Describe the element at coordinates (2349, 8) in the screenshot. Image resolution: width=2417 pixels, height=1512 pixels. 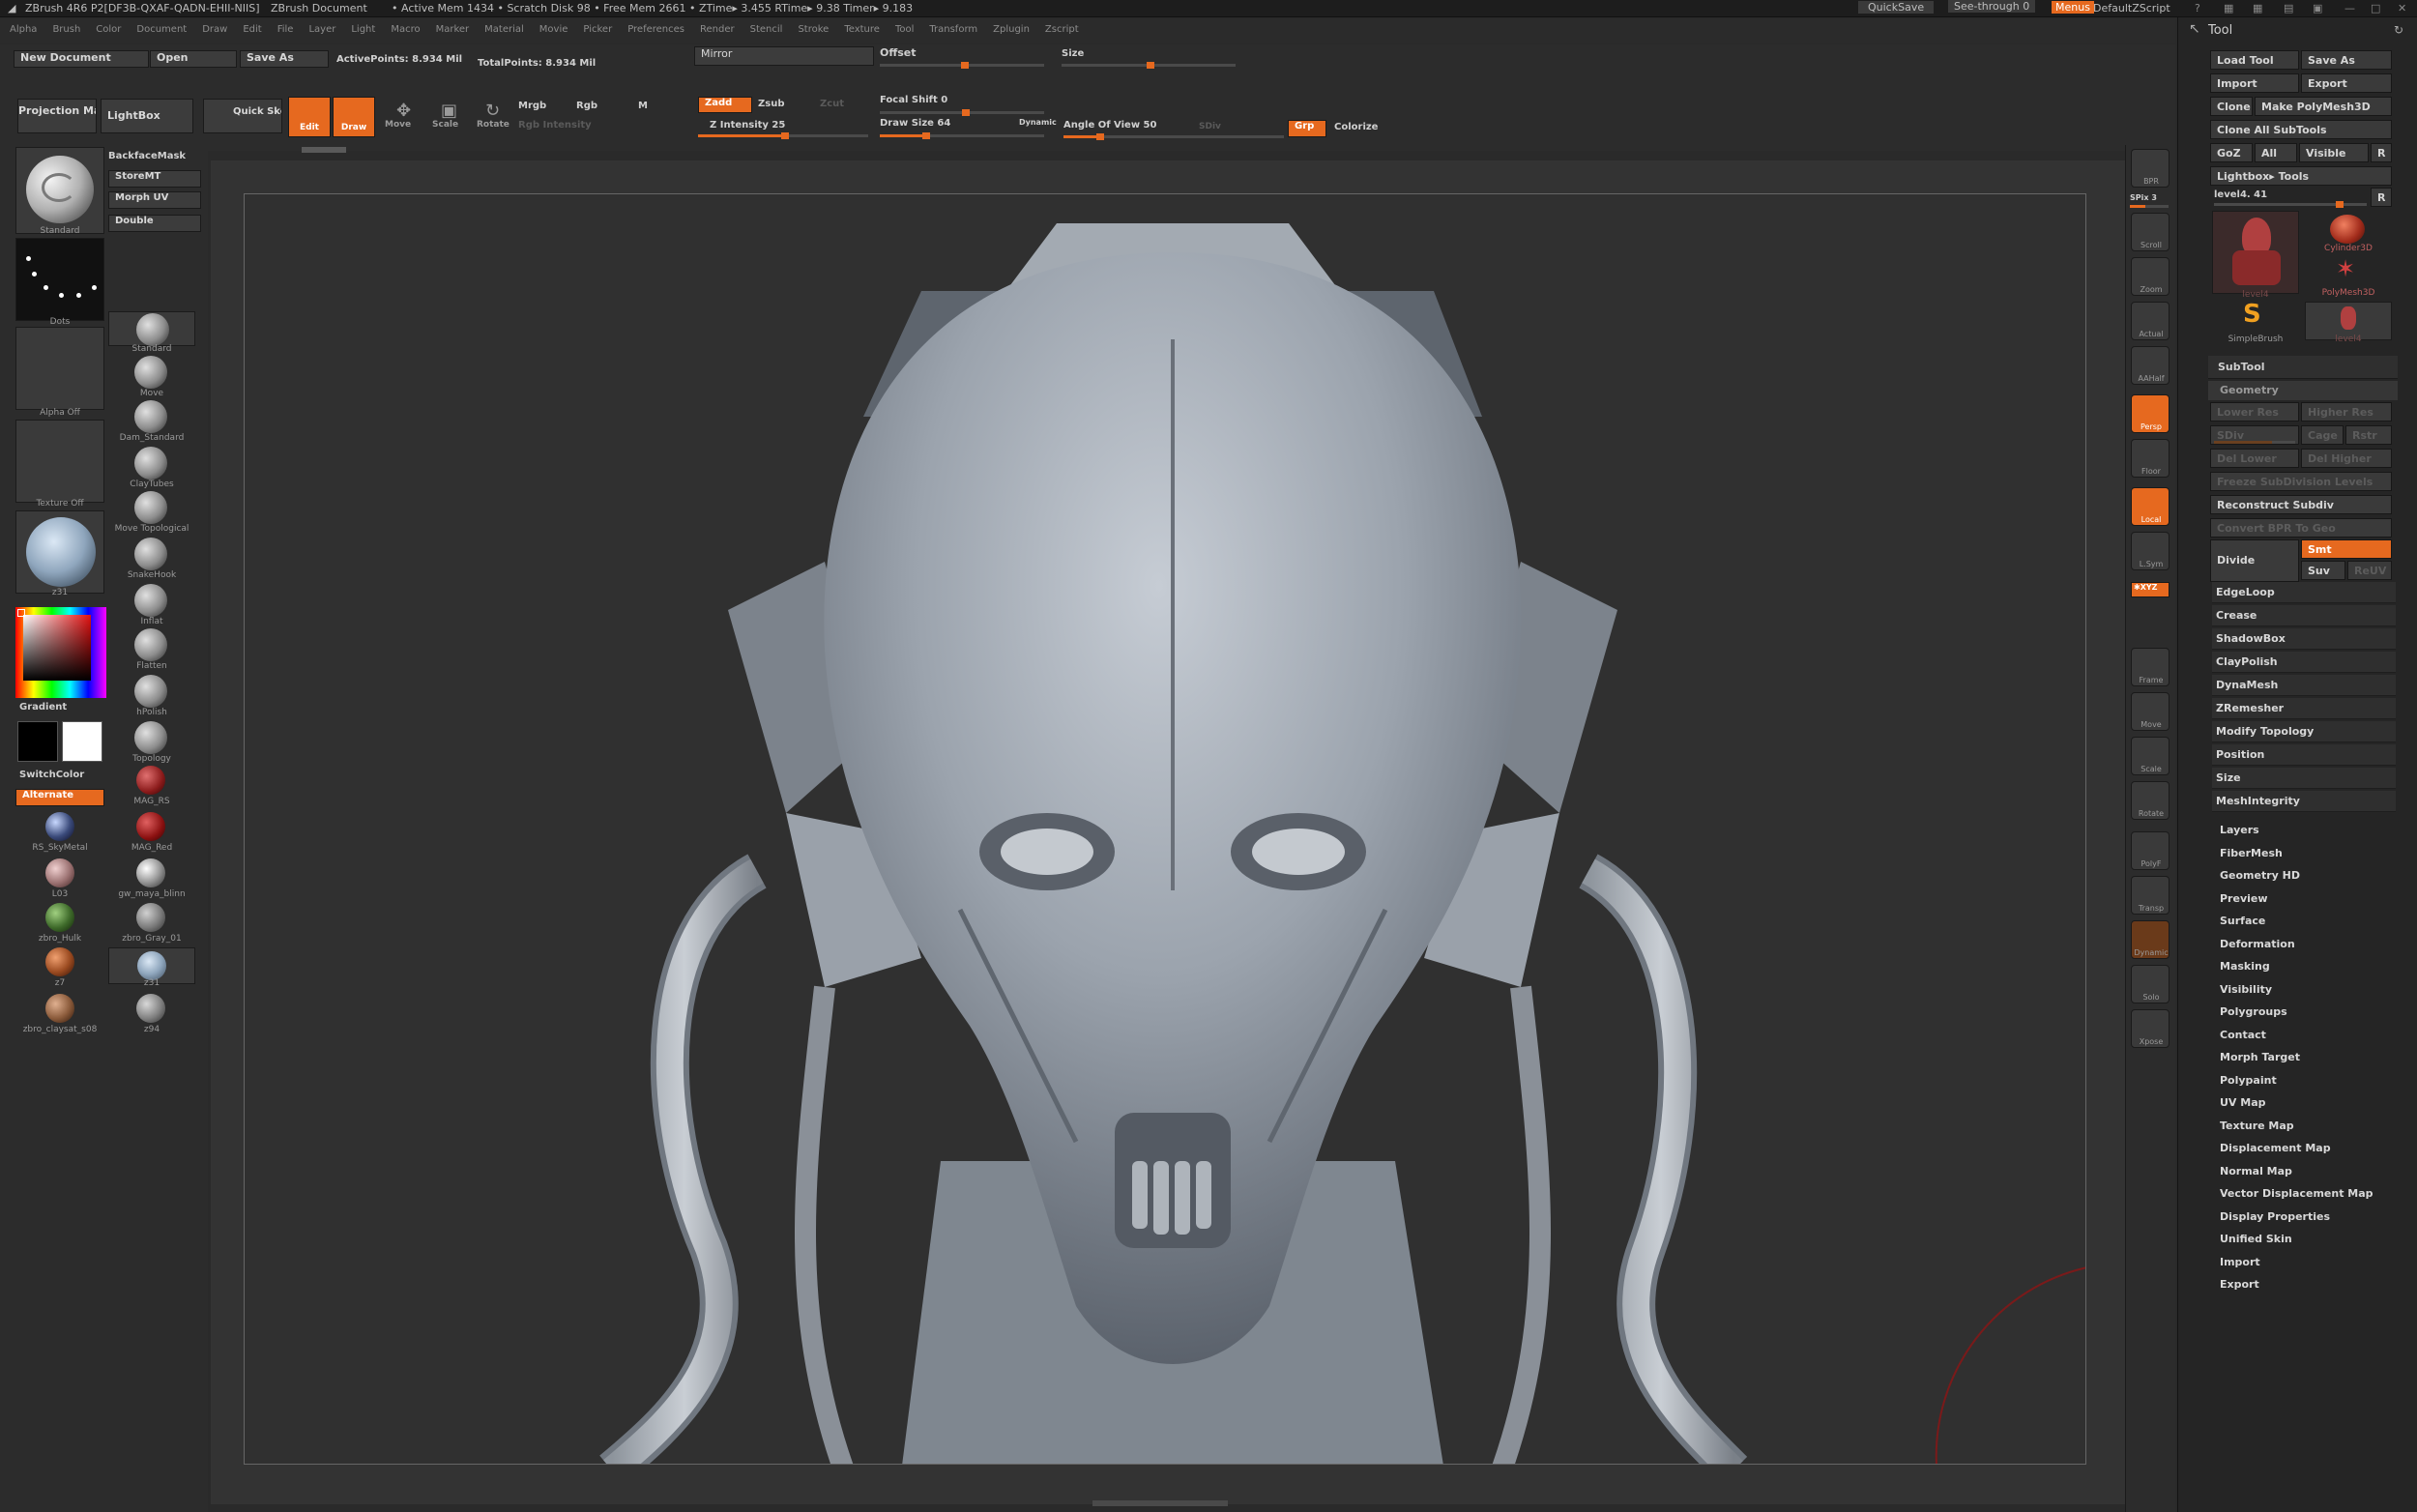
I see `minimize-icon: —` at that location.